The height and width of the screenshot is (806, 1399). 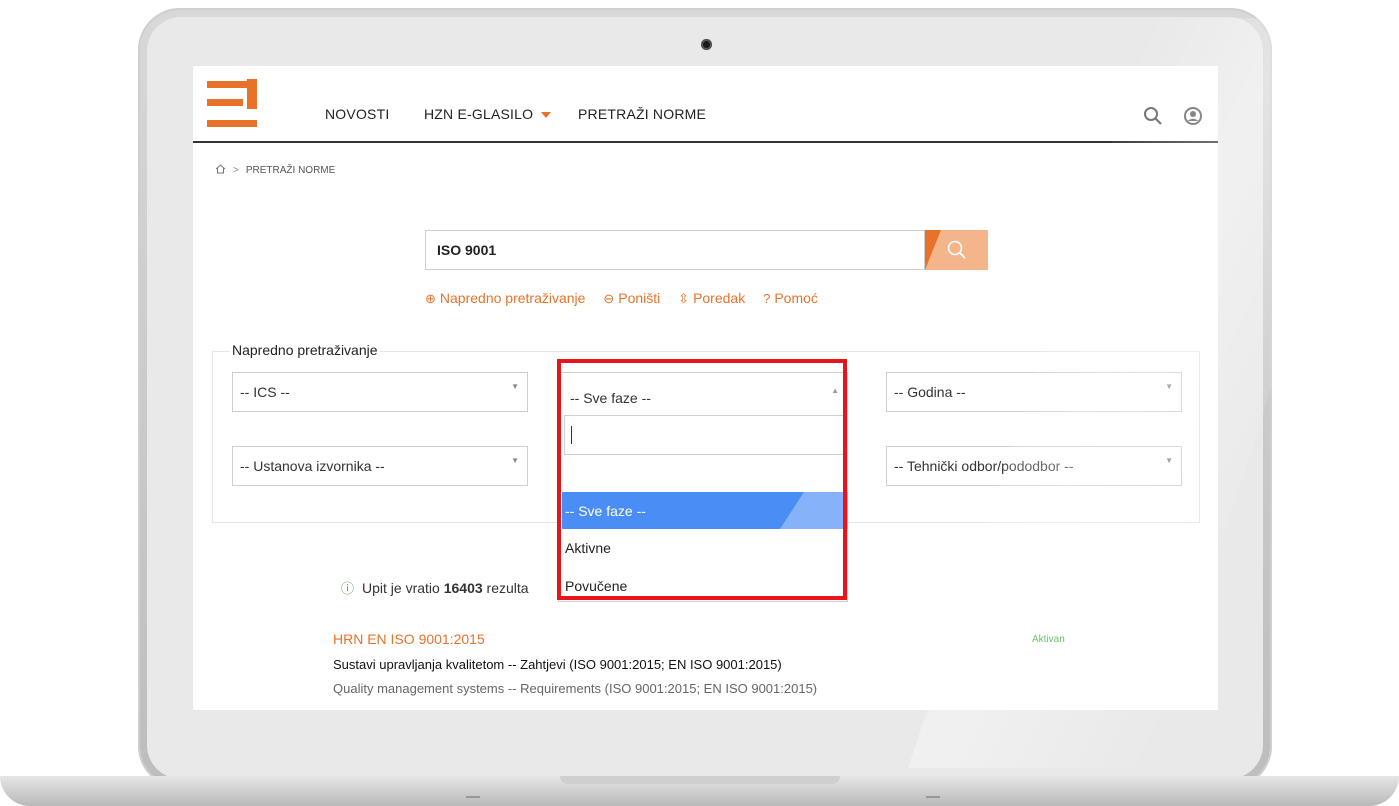 What do you see at coordinates (596, 586) in the screenshot?
I see `phase-option-label: Povučene` at bounding box center [596, 586].